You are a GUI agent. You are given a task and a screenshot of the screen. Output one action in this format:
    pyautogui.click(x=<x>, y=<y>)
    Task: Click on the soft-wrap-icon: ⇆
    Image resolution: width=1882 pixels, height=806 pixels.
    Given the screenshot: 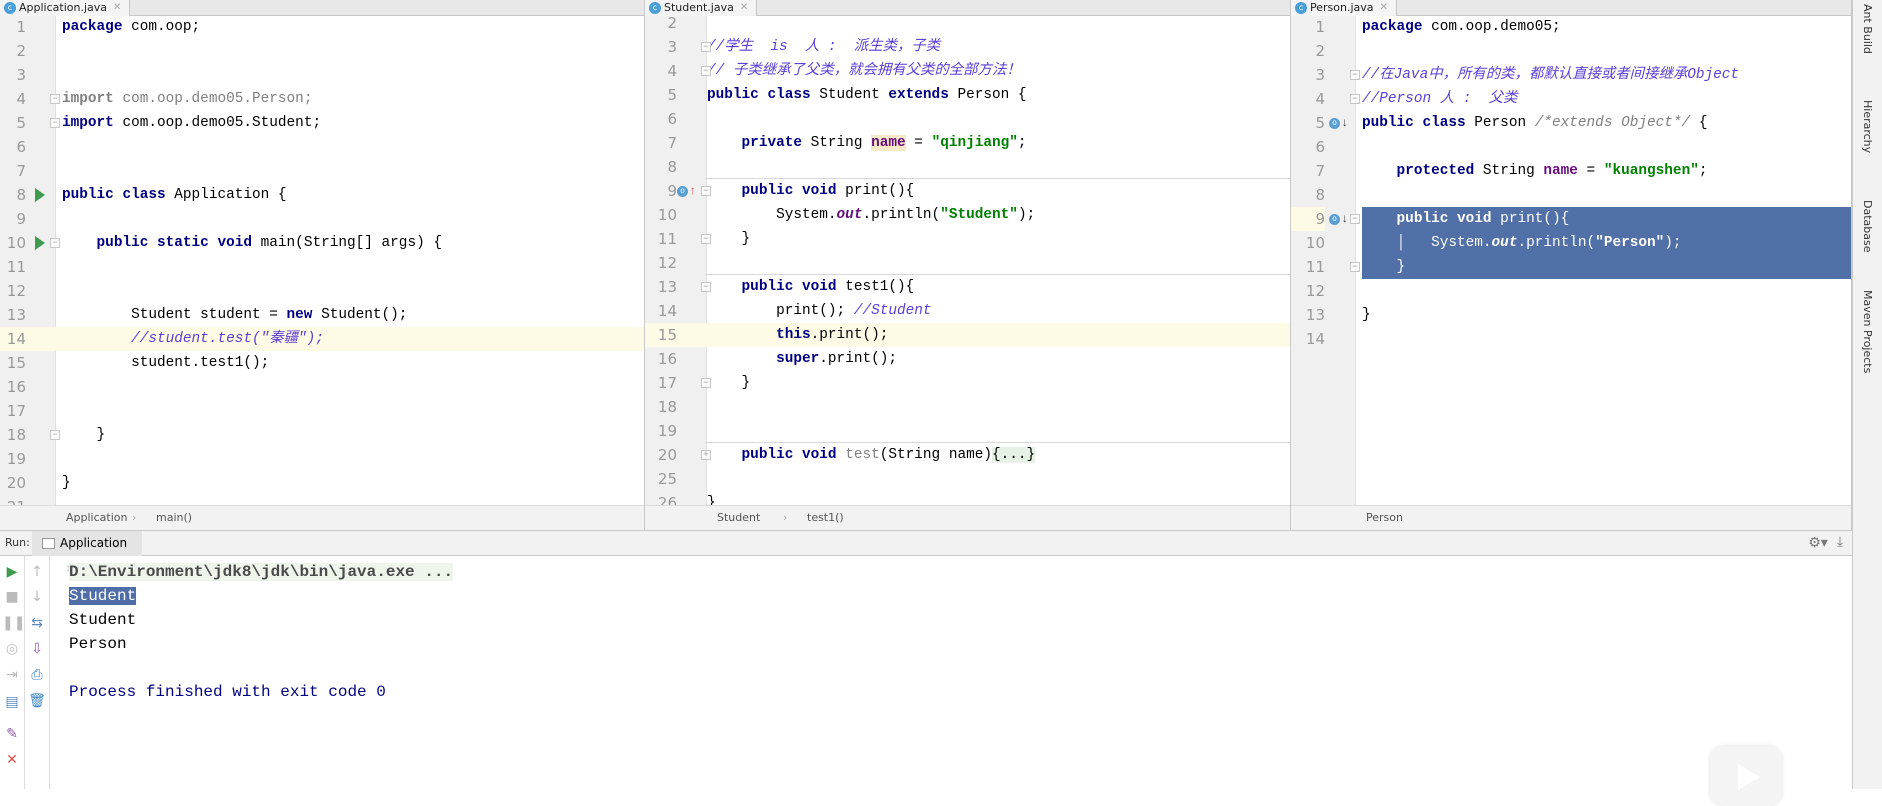 What is the action you would take?
    pyautogui.click(x=37, y=623)
    